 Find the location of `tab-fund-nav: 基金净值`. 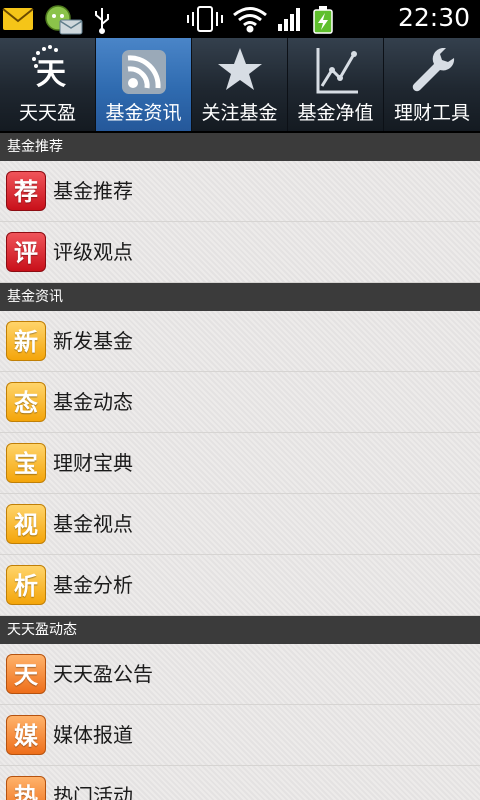

tab-fund-nav: 基金净值 is located at coordinates (336, 84).